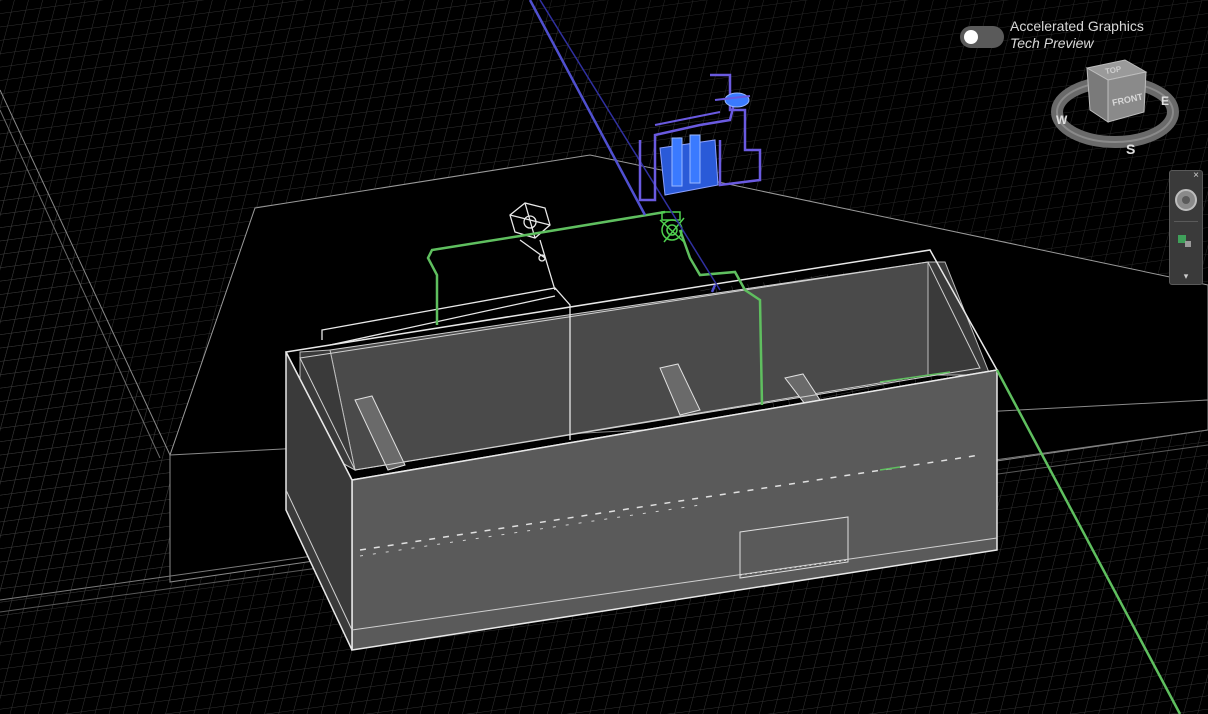 The height and width of the screenshot is (714, 1208). Describe the element at coordinates (1186, 227) in the screenshot. I see `navigation-bar: × ▾` at that location.